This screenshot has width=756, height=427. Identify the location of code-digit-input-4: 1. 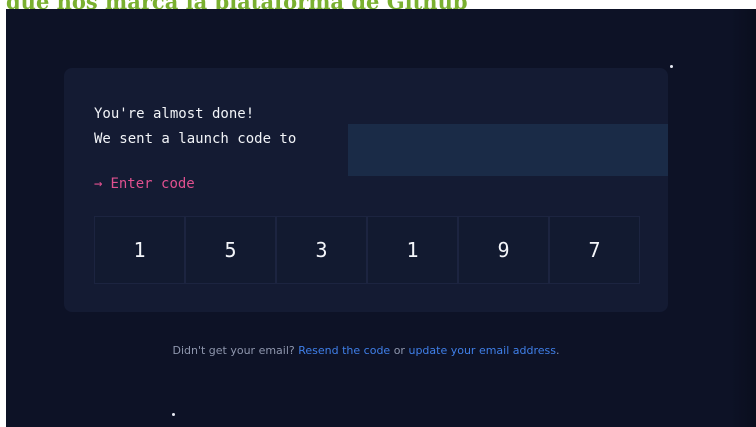
(412, 250).